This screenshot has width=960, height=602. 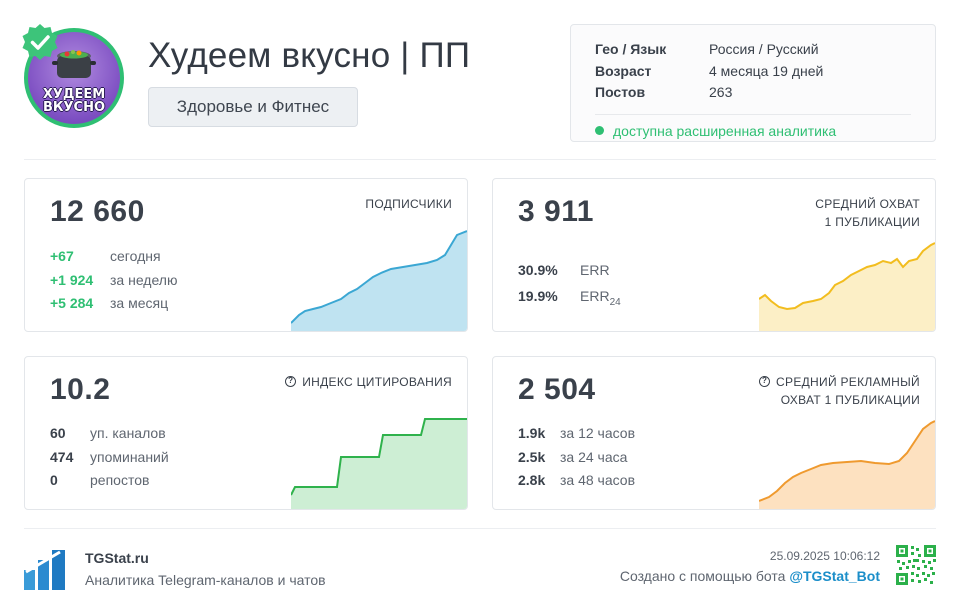 I want to click on tgstat-logo-icon, so click(x=46, y=569).